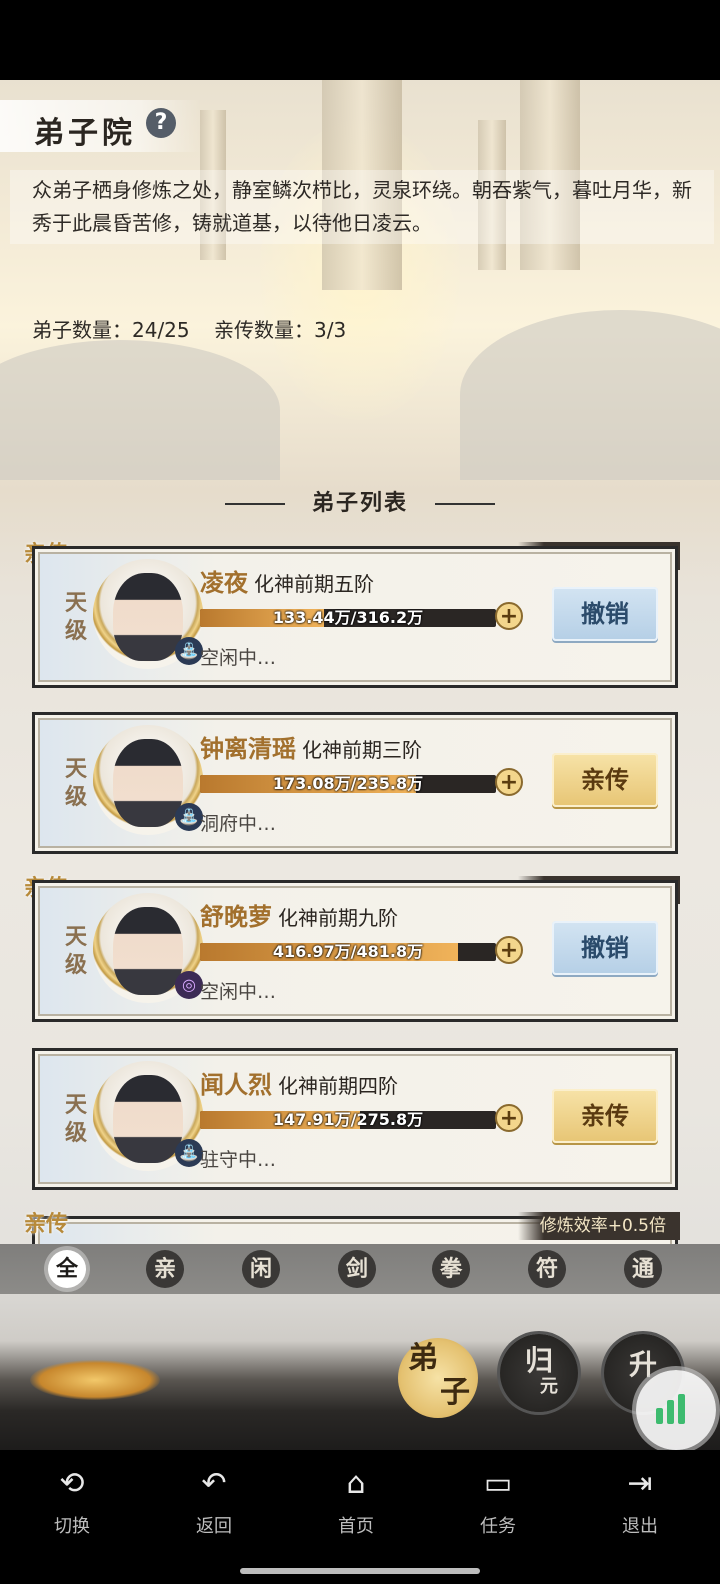 The width and height of the screenshot is (720, 1584). Describe the element at coordinates (261, 1269) in the screenshot. I see `filter-idle: 闲` at that location.